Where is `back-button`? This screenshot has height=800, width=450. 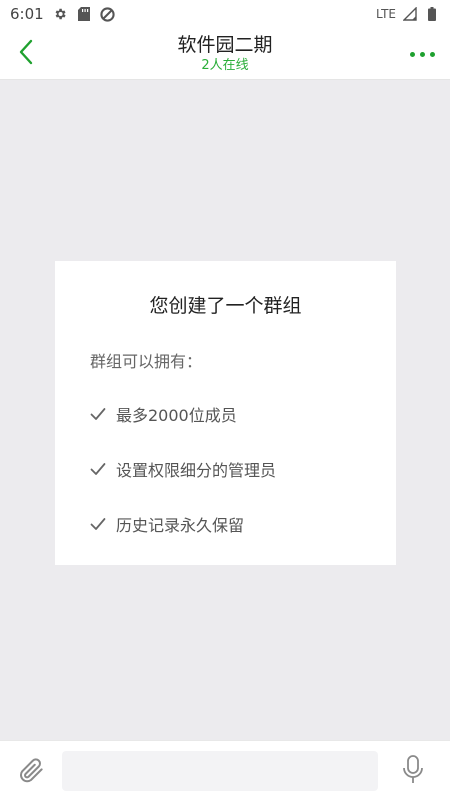 back-button is located at coordinates (26, 54).